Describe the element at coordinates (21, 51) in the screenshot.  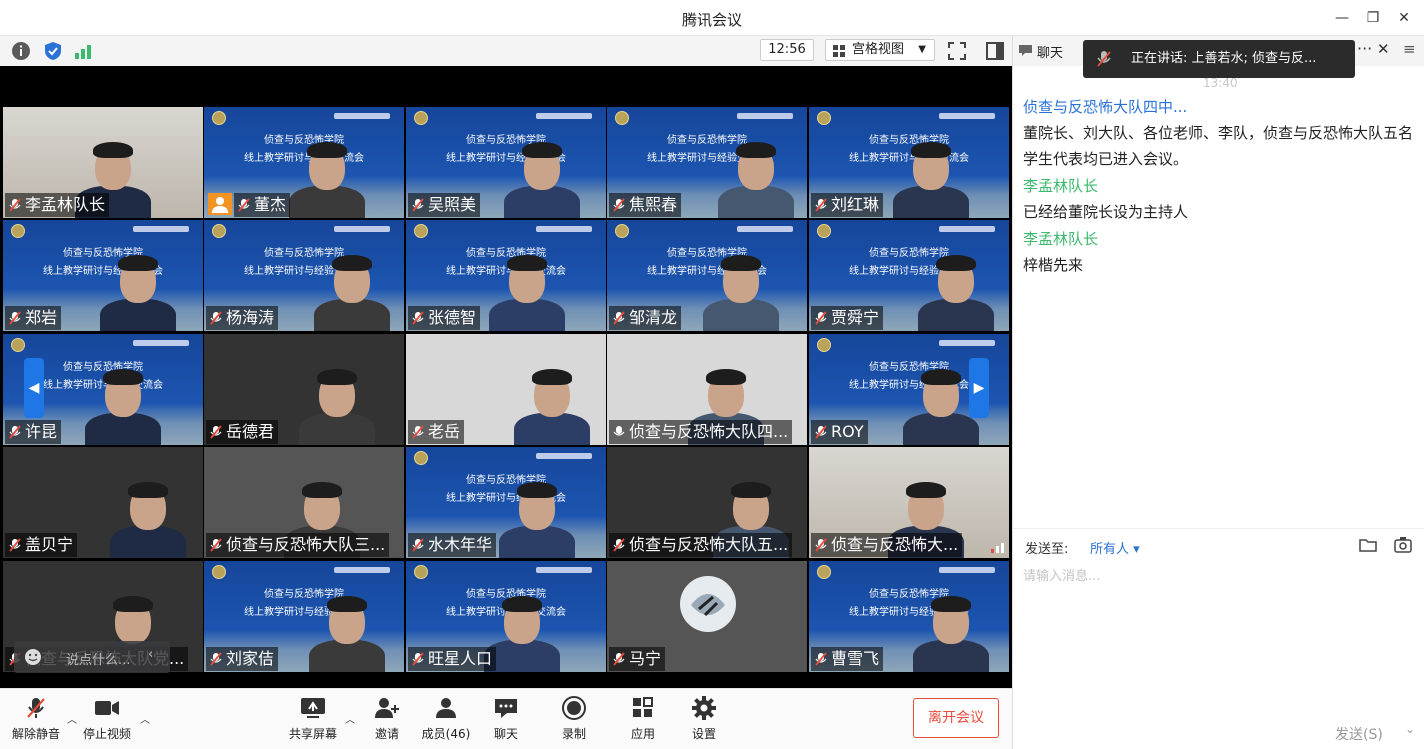
I see `info-icon` at that location.